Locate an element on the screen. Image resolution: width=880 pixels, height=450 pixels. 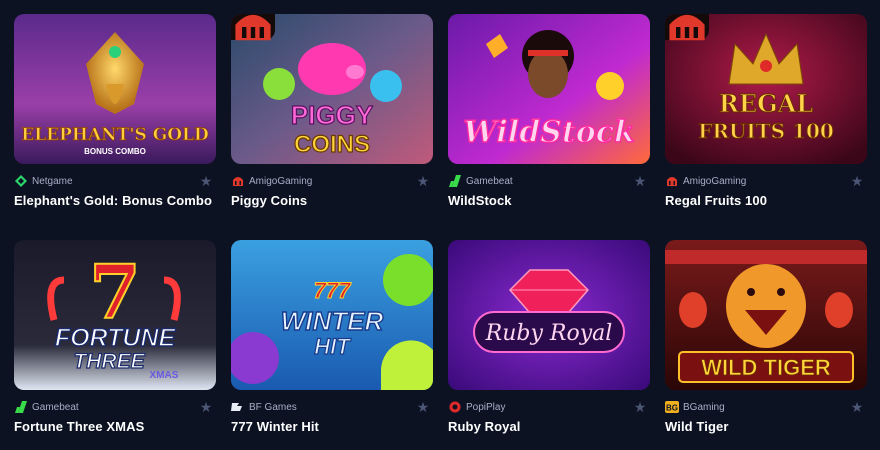
fortune-three-xmas-artwork: 7 FORTUNE THREE XMAS is located at coordinates (115, 315).